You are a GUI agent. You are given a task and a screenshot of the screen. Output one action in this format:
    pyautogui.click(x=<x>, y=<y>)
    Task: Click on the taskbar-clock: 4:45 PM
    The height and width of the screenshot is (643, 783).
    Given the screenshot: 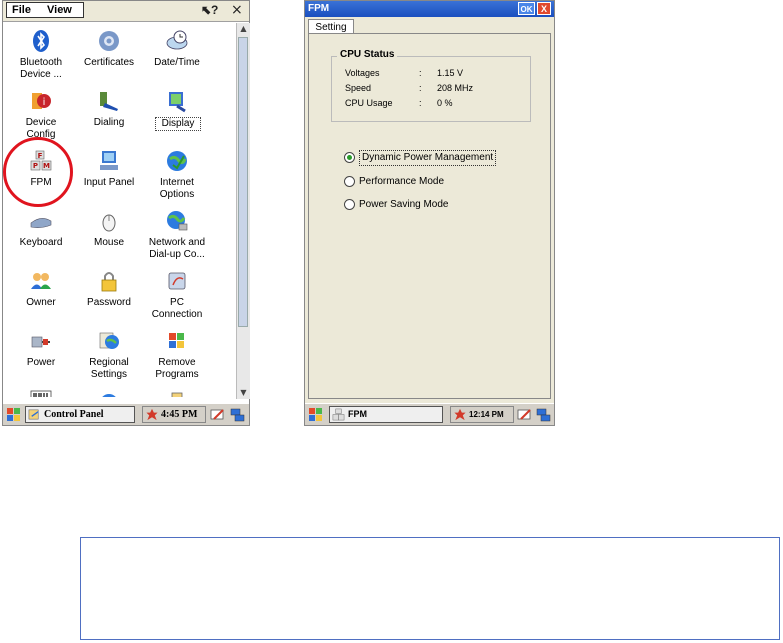 What is the action you would take?
    pyautogui.click(x=174, y=414)
    